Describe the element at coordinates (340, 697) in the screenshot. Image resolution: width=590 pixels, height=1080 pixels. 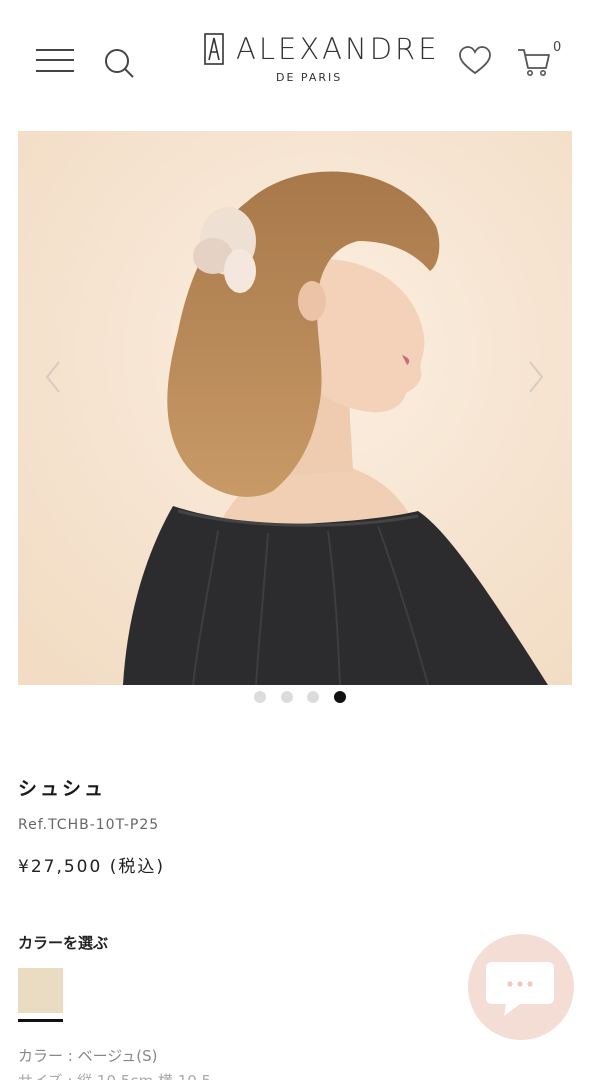
I see `carousel-dot-active` at that location.